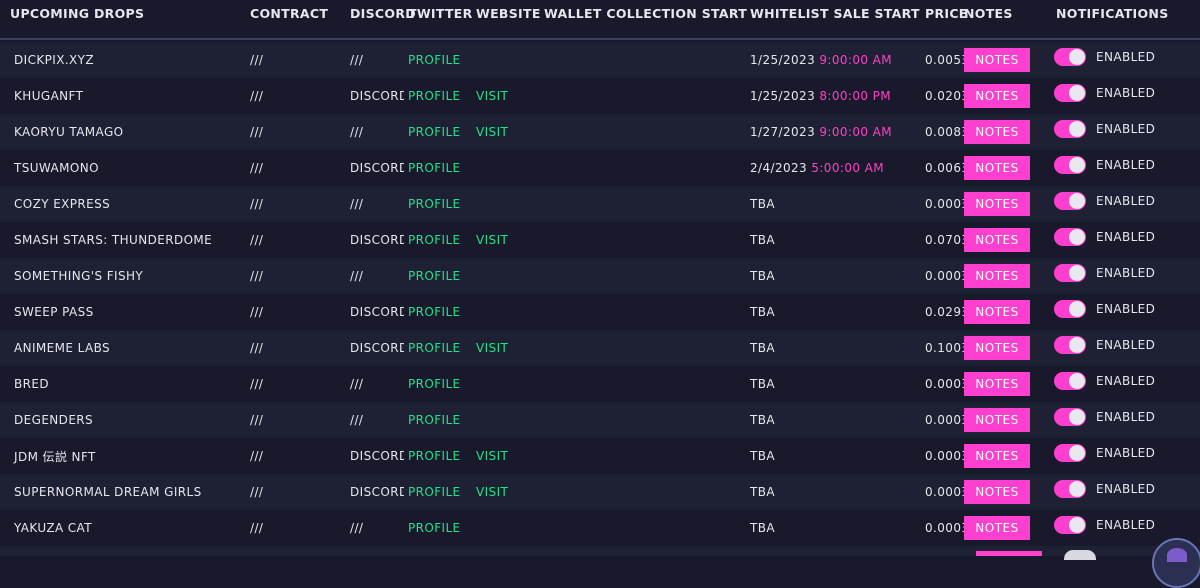  What do you see at coordinates (120, 348) in the screenshot?
I see `drop-name: ANIMEME LABS` at bounding box center [120, 348].